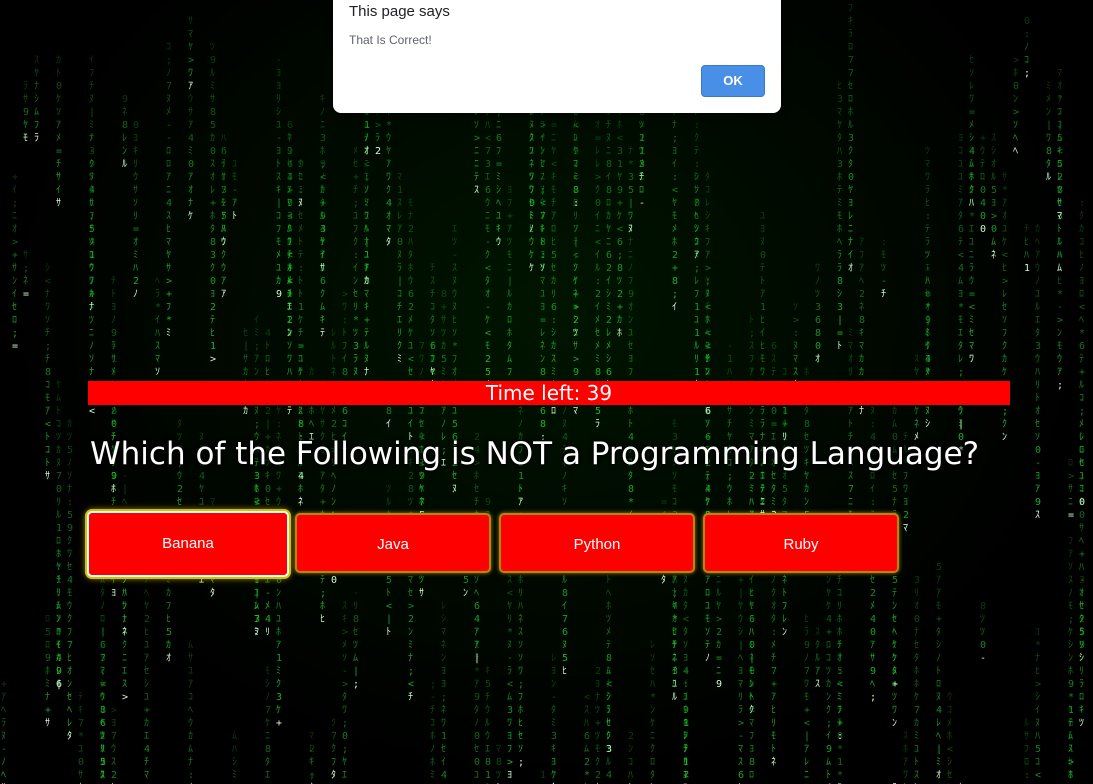 The image size is (1093, 784). Describe the element at coordinates (733, 81) in the screenshot. I see `dialog-ok-button: OK` at that location.